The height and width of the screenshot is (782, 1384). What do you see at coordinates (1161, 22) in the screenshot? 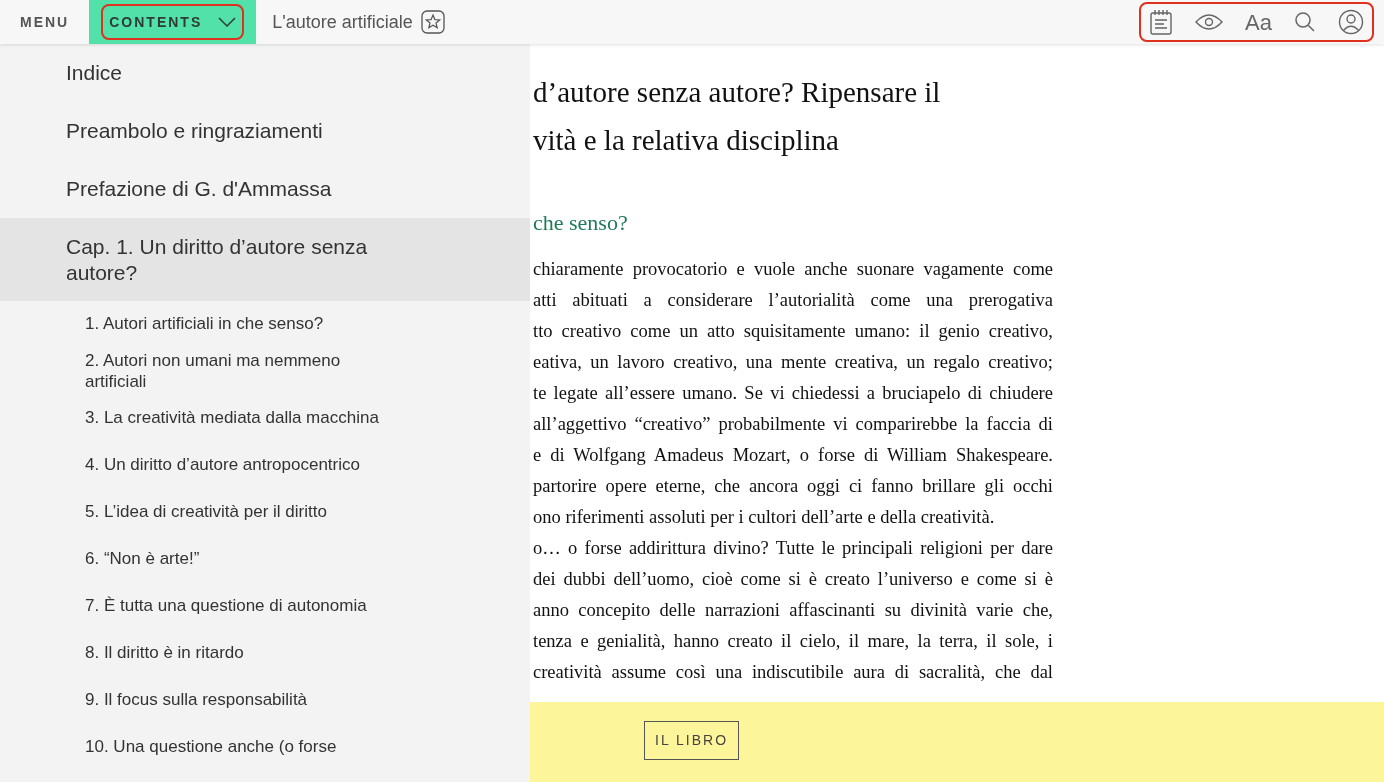
I see `notes-button` at bounding box center [1161, 22].